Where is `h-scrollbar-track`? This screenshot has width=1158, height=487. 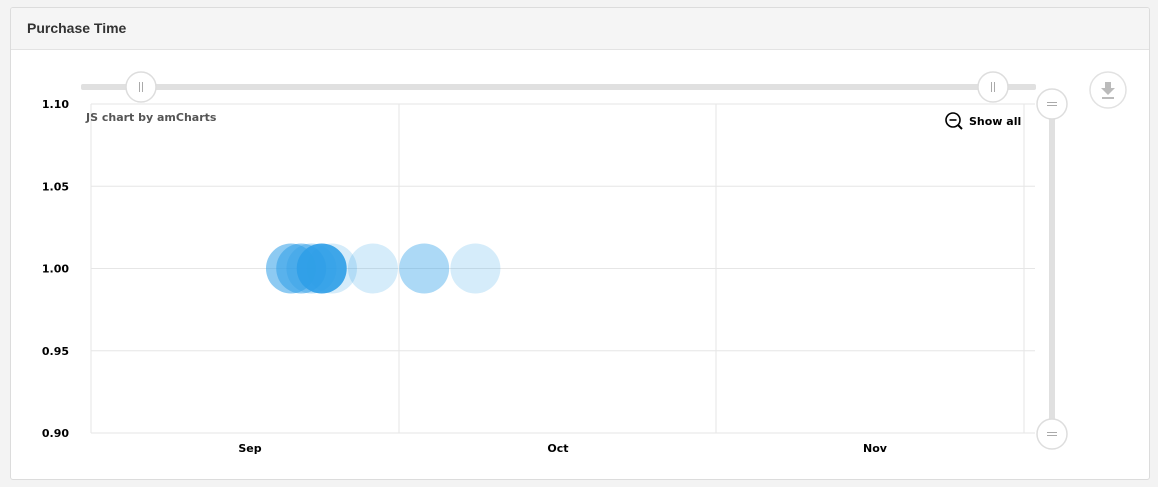 h-scrollbar-track is located at coordinates (558, 87).